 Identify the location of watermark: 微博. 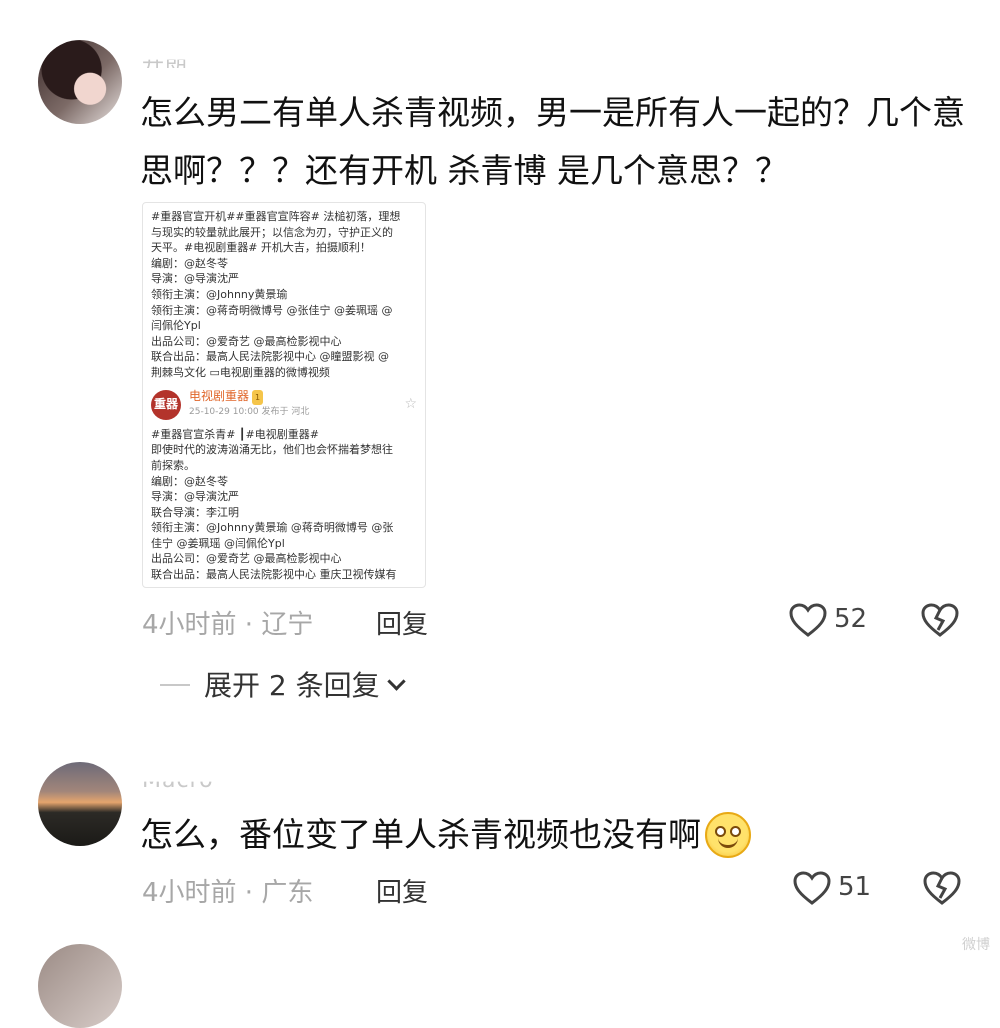
(976, 945).